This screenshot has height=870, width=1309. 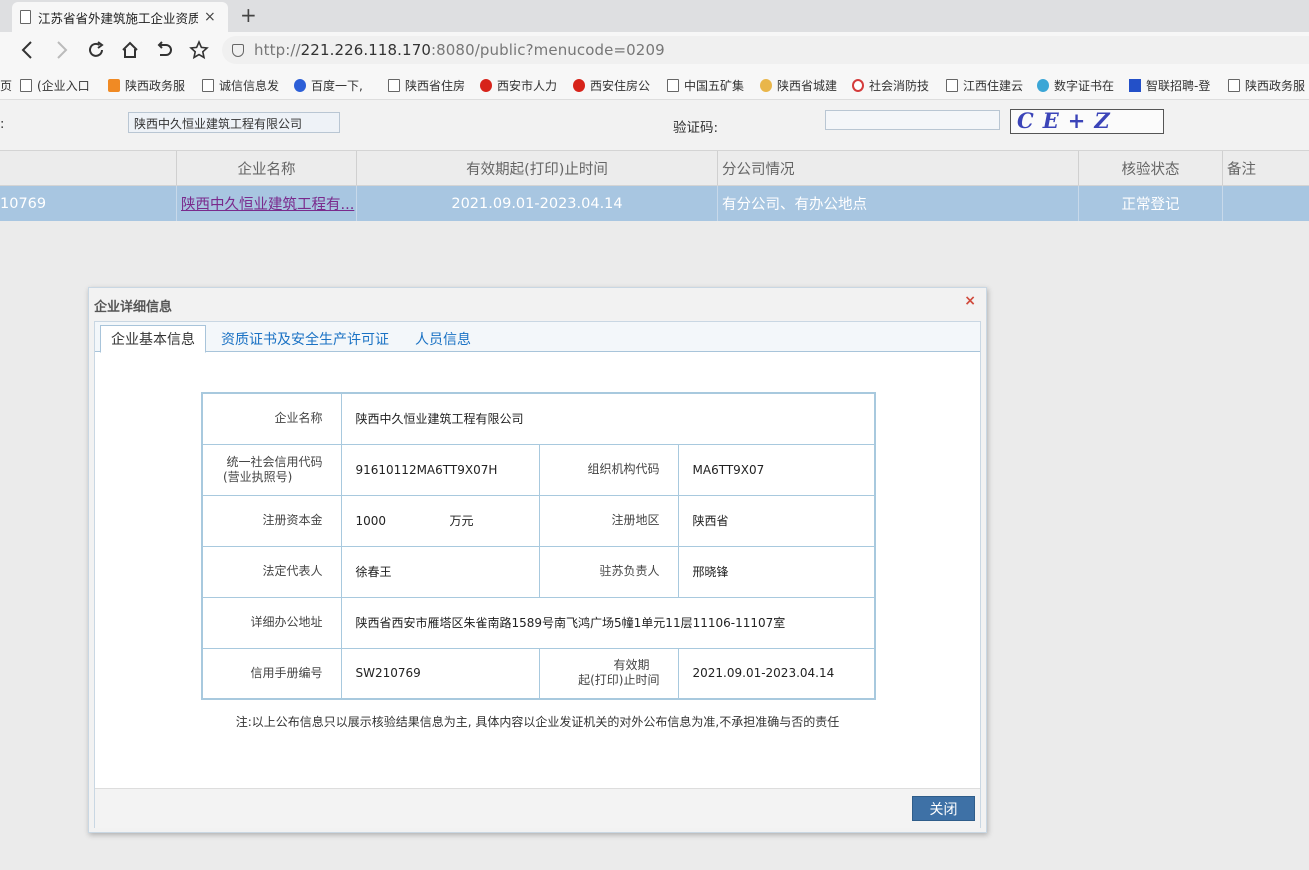 I want to click on table-row: 法定代表人 徐春王 驻苏负责人 邢晓锋, so click(x=538, y=571).